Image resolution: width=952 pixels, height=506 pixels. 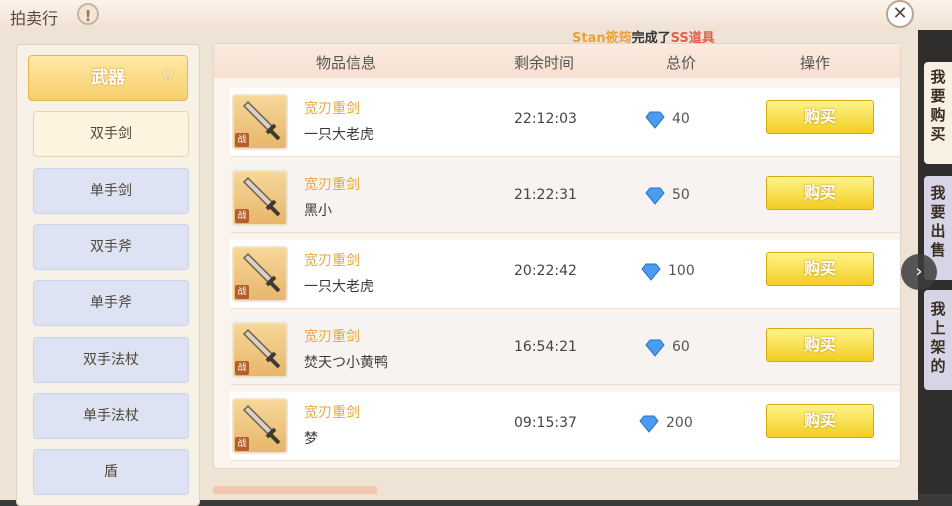 What do you see at coordinates (679, 423) in the screenshot?
I see `price-value: 200` at bounding box center [679, 423].